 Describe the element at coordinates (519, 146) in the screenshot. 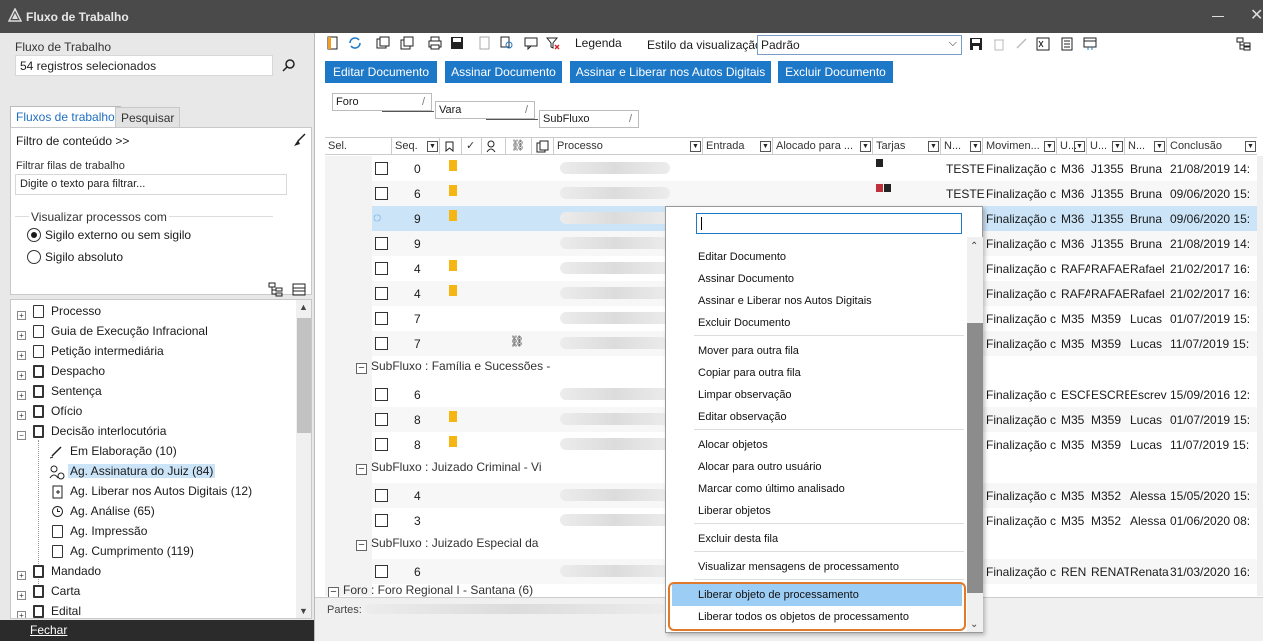

I see `col-link: ⛓` at that location.